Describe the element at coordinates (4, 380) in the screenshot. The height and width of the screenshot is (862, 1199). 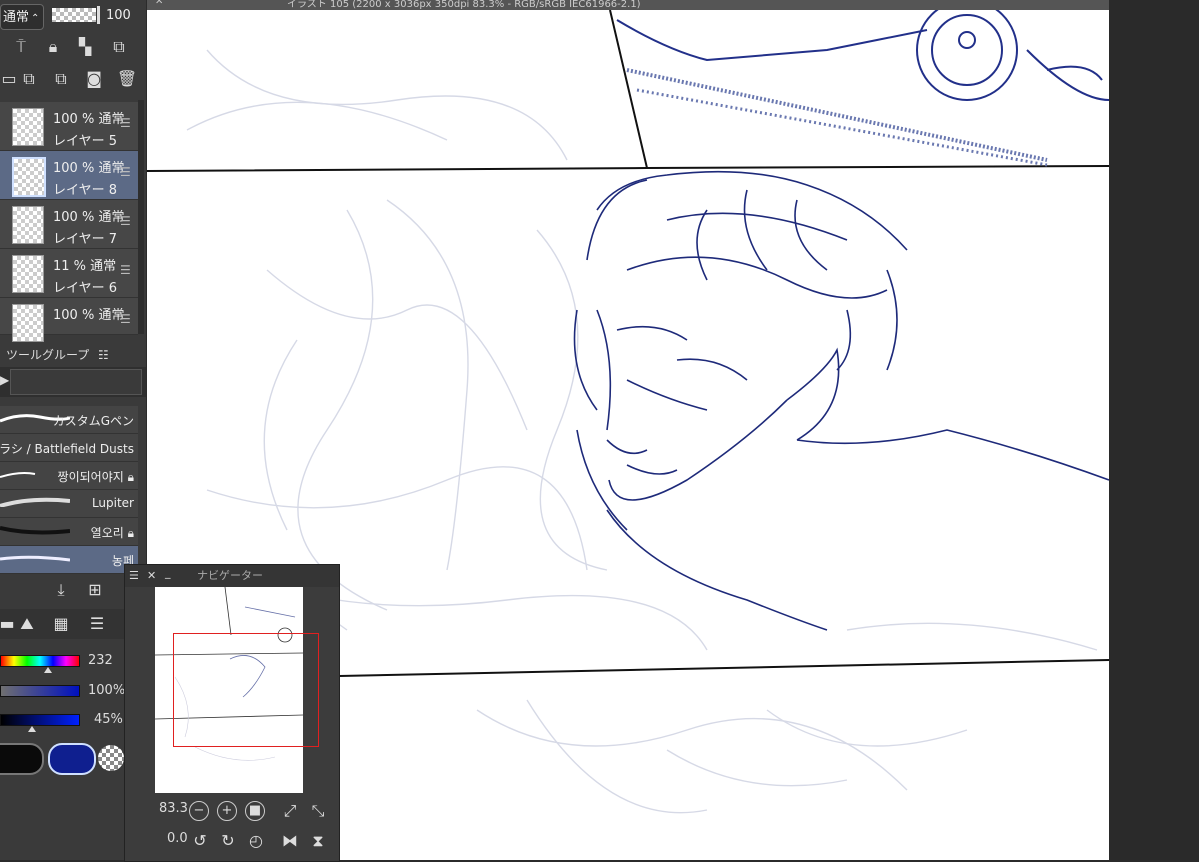
I see `chevron-right-icon: ▶` at that location.